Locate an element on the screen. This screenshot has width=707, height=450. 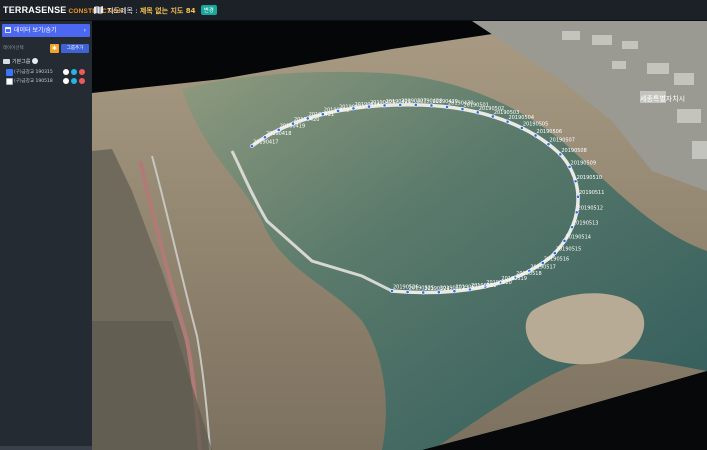
ring-marker-label: 20190509 is located at coordinates (583, 163).